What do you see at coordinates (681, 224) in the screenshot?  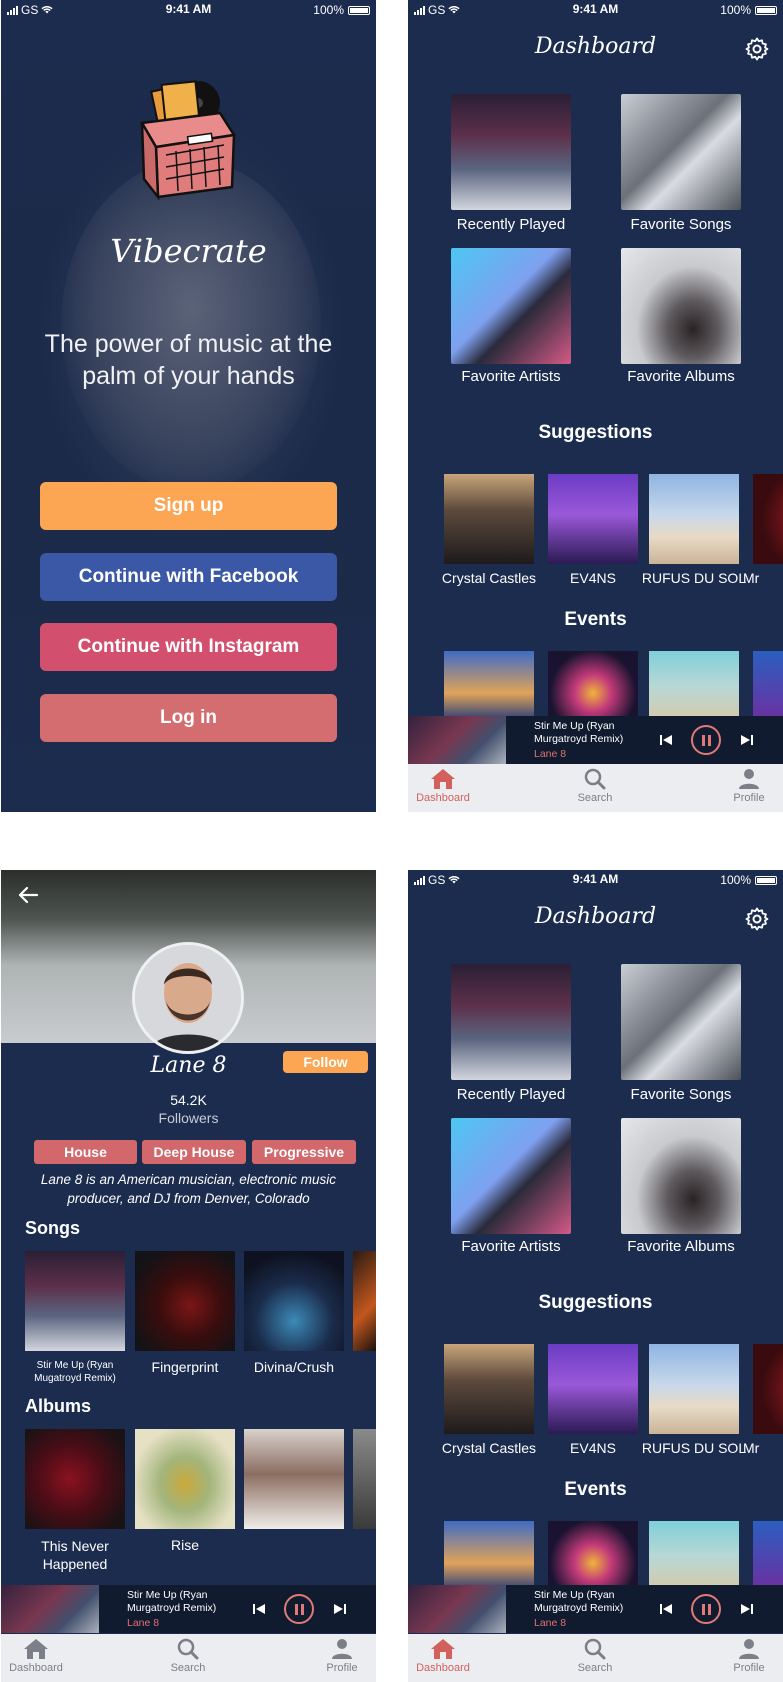 I see `tile-label-favorite-songs: Favorite Songs` at bounding box center [681, 224].